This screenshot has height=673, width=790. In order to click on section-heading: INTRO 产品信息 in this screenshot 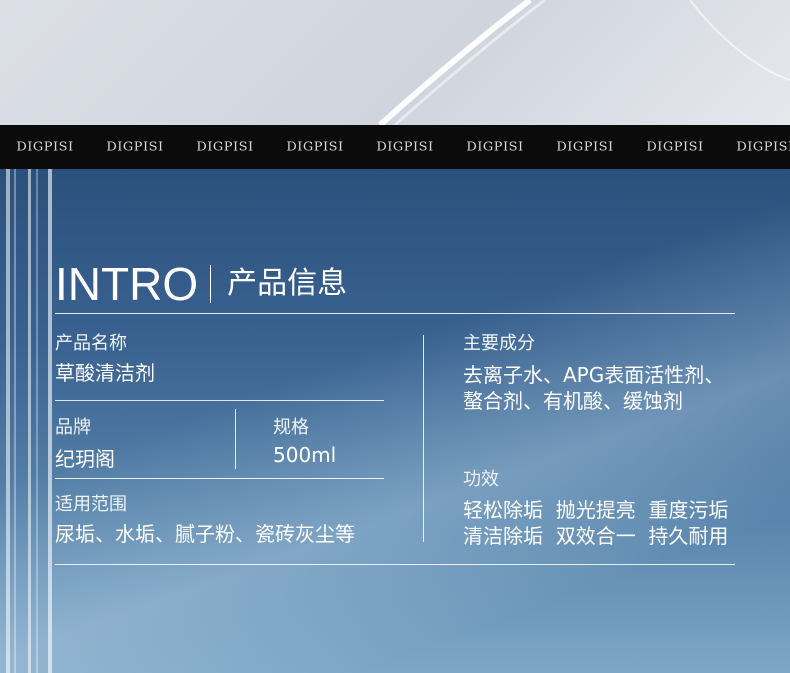, I will do `click(201, 284)`.